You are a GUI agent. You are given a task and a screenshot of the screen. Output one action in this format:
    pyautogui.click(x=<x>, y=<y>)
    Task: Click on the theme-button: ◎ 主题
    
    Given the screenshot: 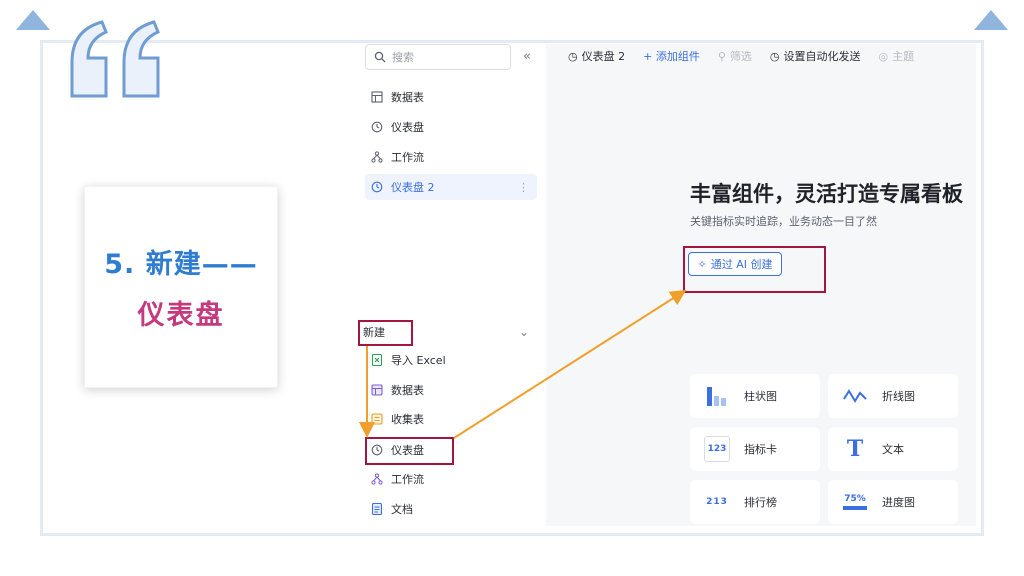 What is the action you would take?
    pyautogui.click(x=897, y=56)
    